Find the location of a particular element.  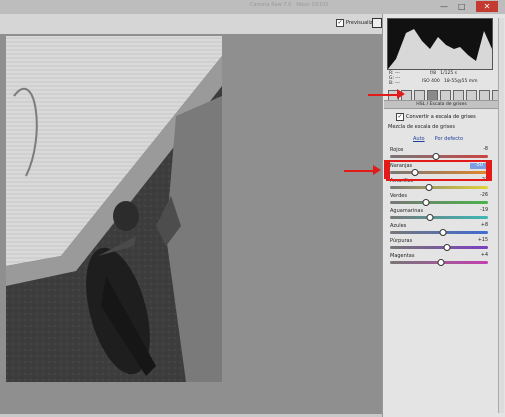

aperture-value: f/8 is located at coordinates (433, 73).